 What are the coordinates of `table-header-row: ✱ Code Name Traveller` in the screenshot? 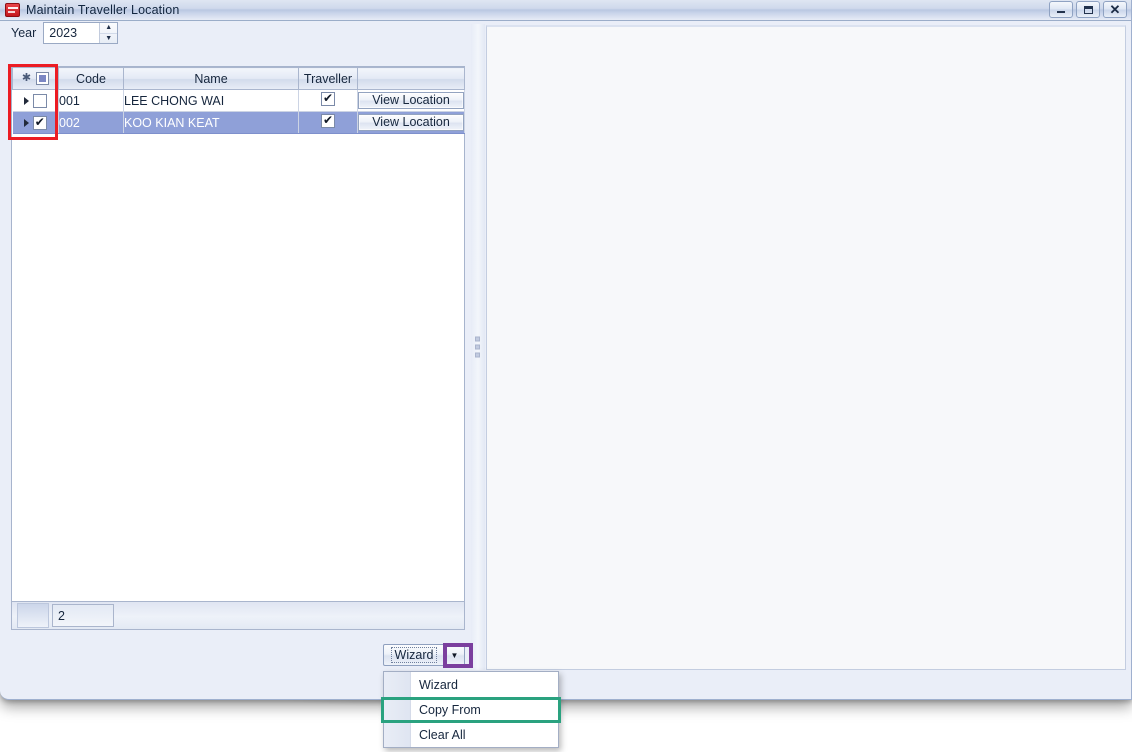 It's located at (238, 78).